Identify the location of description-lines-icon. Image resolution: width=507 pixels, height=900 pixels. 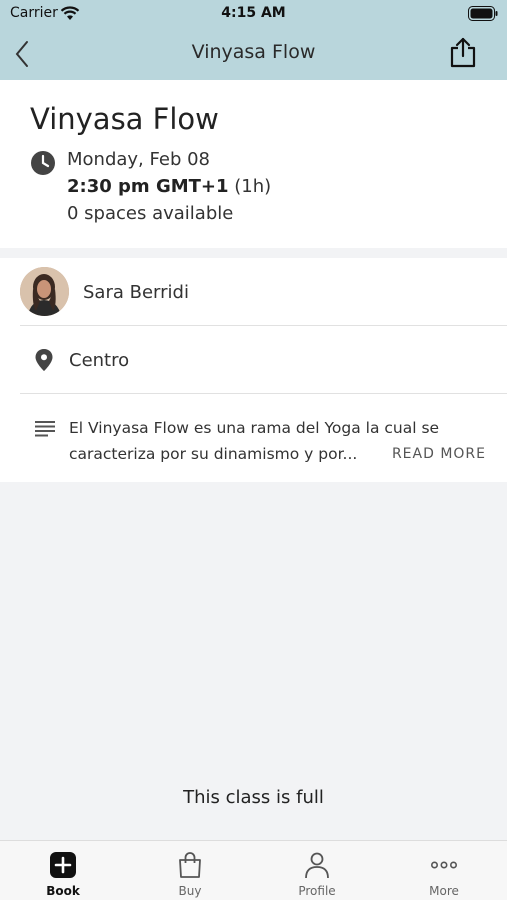
(45, 429).